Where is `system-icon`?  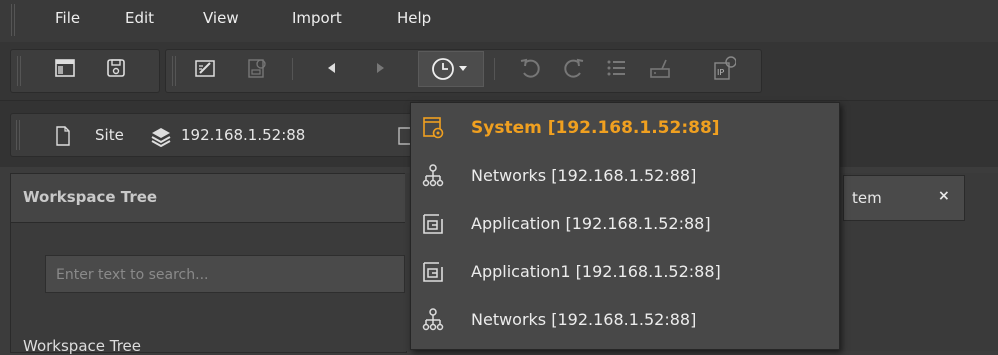 system-icon is located at coordinates (432, 127).